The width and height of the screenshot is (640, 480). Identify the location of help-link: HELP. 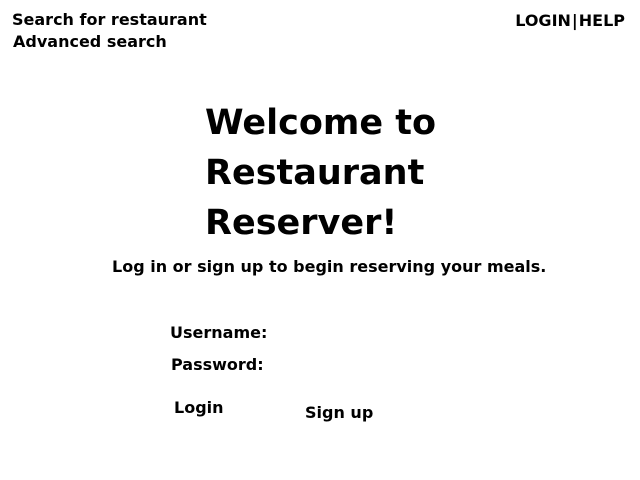
(602, 20).